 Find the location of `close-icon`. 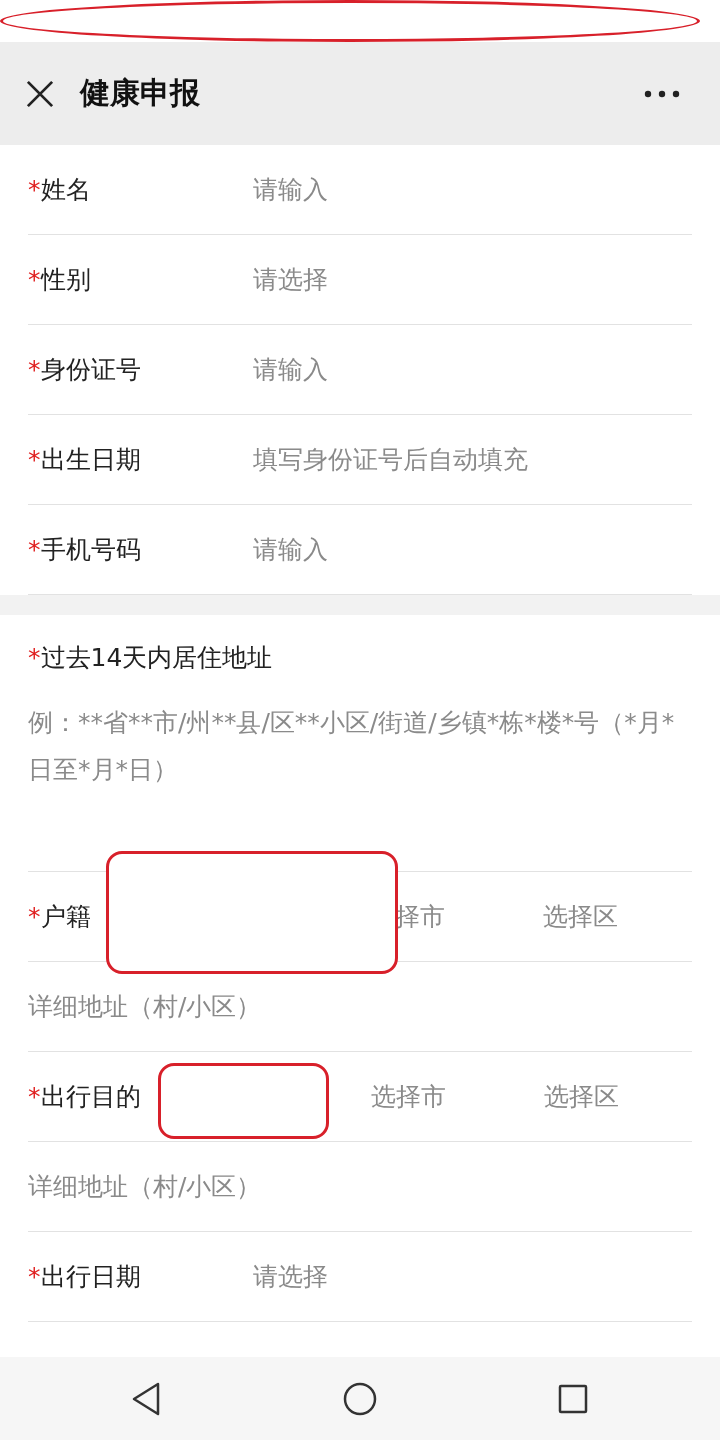

close-icon is located at coordinates (40, 93).